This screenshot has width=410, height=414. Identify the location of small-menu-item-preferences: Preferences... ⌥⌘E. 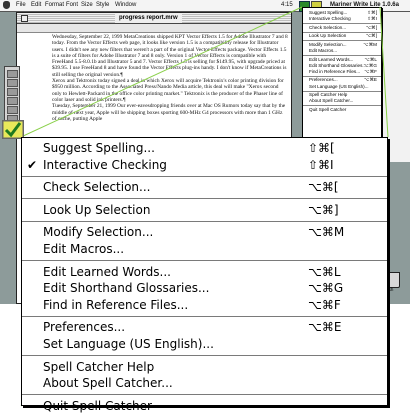
(342, 80).